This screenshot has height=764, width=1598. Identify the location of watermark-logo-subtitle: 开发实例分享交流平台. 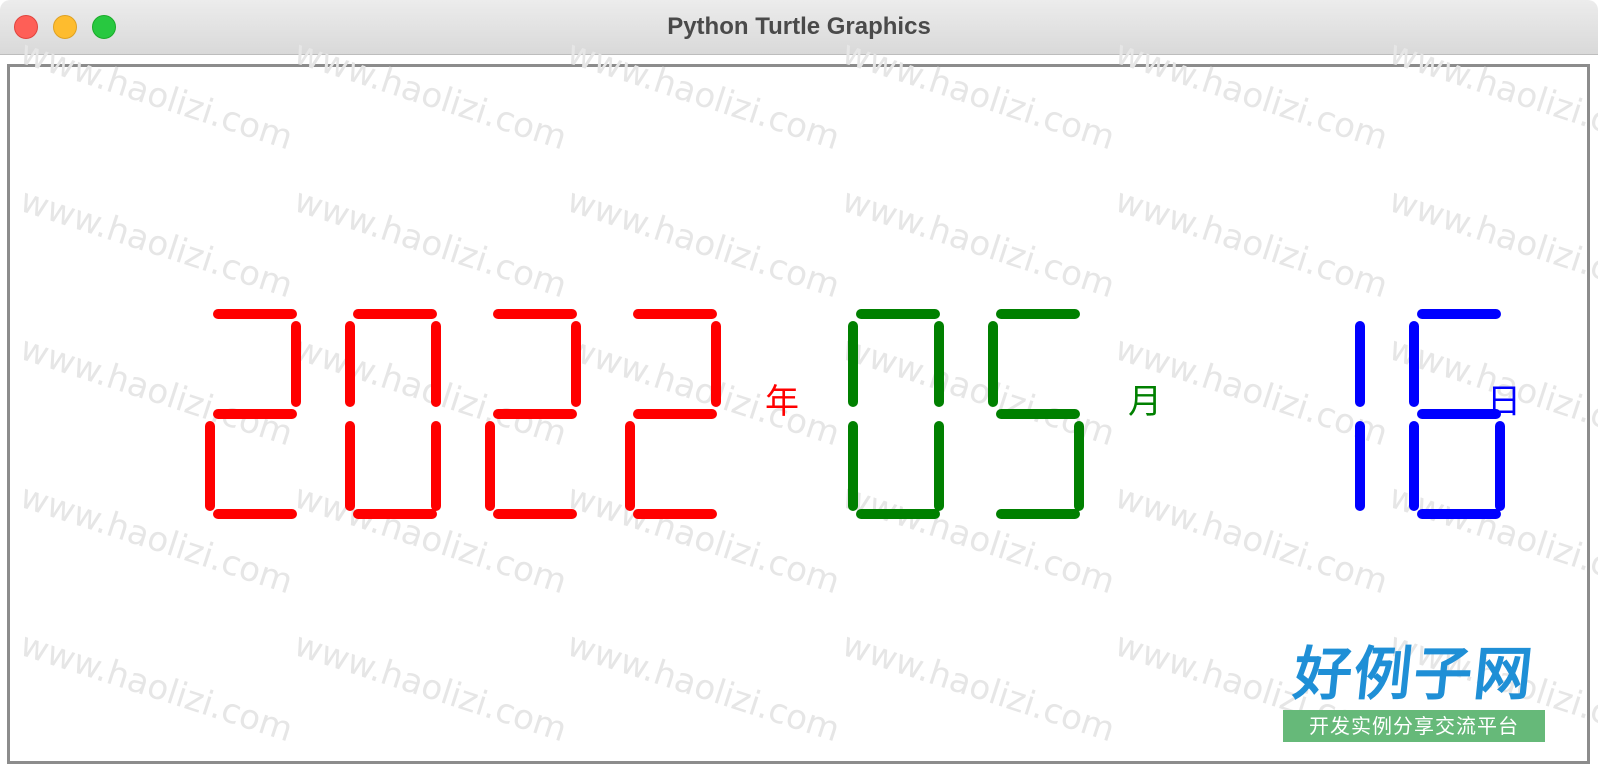
(1414, 726).